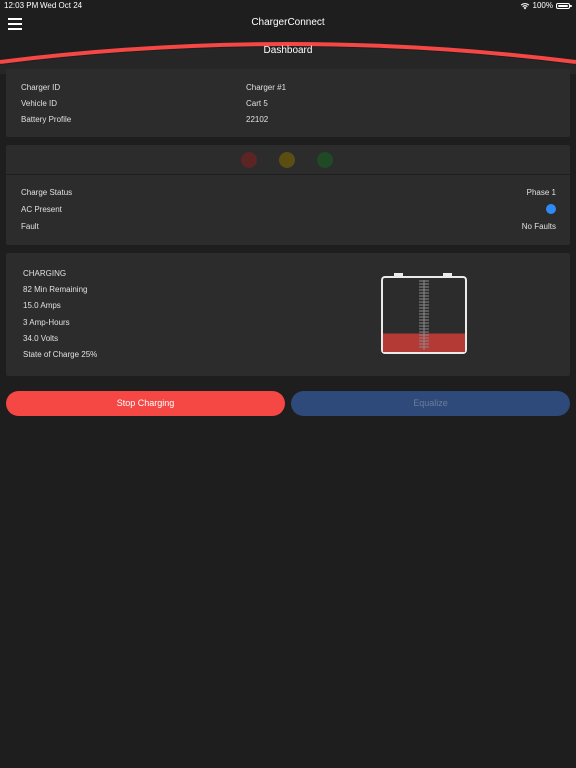  Describe the element at coordinates (21, 5) in the screenshot. I see `status-time: 12:03 PM` at that location.